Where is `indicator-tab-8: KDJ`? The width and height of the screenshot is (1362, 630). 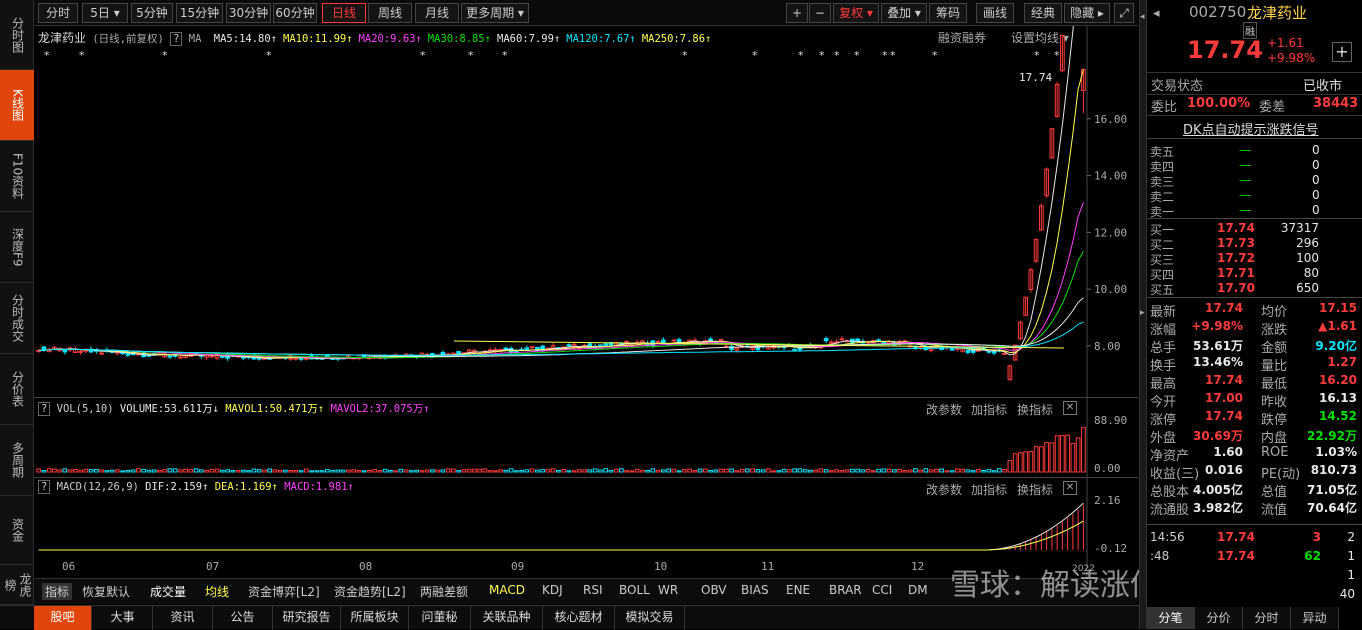
indicator-tab-8: KDJ is located at coordinates (552, 590).